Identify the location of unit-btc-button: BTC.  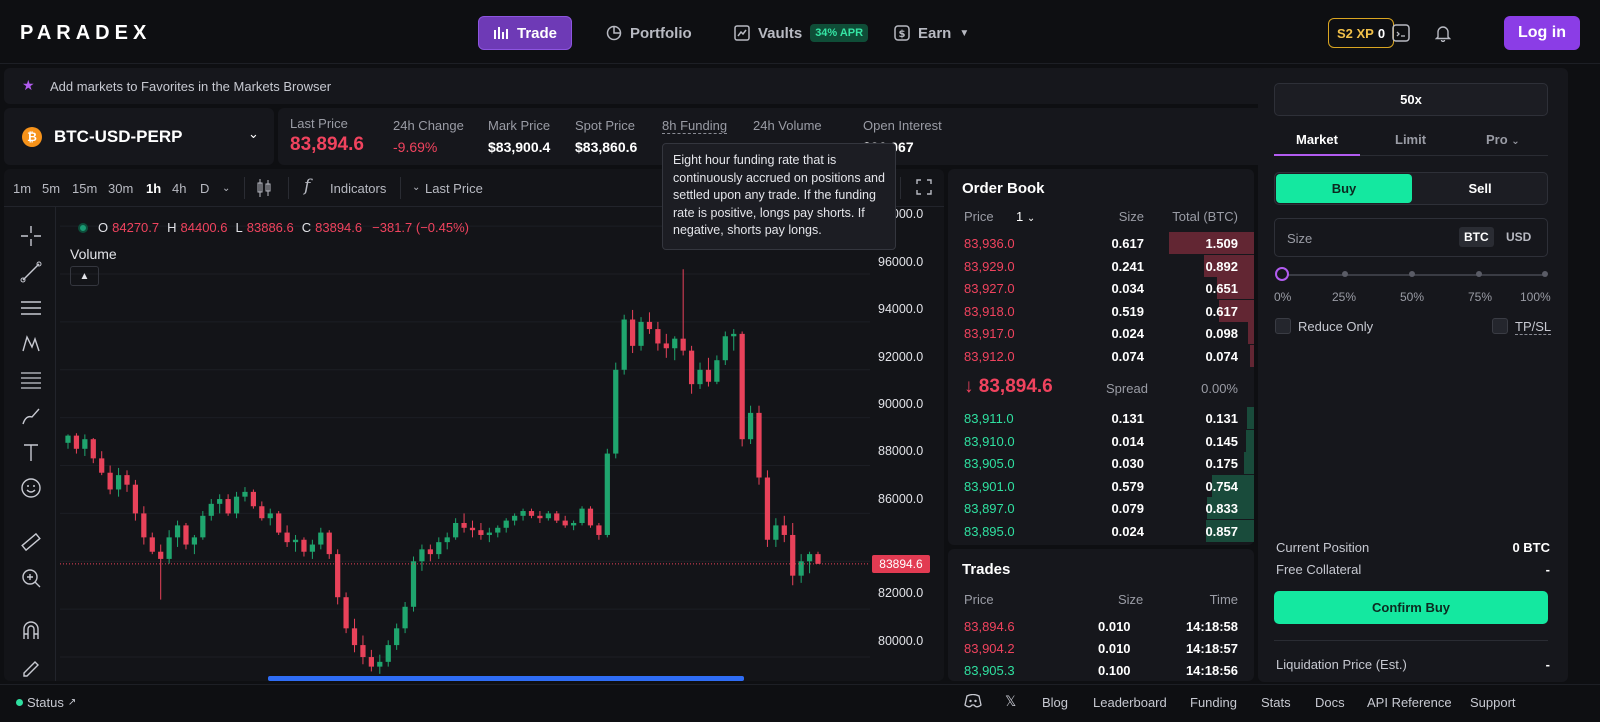
(1476, 237).